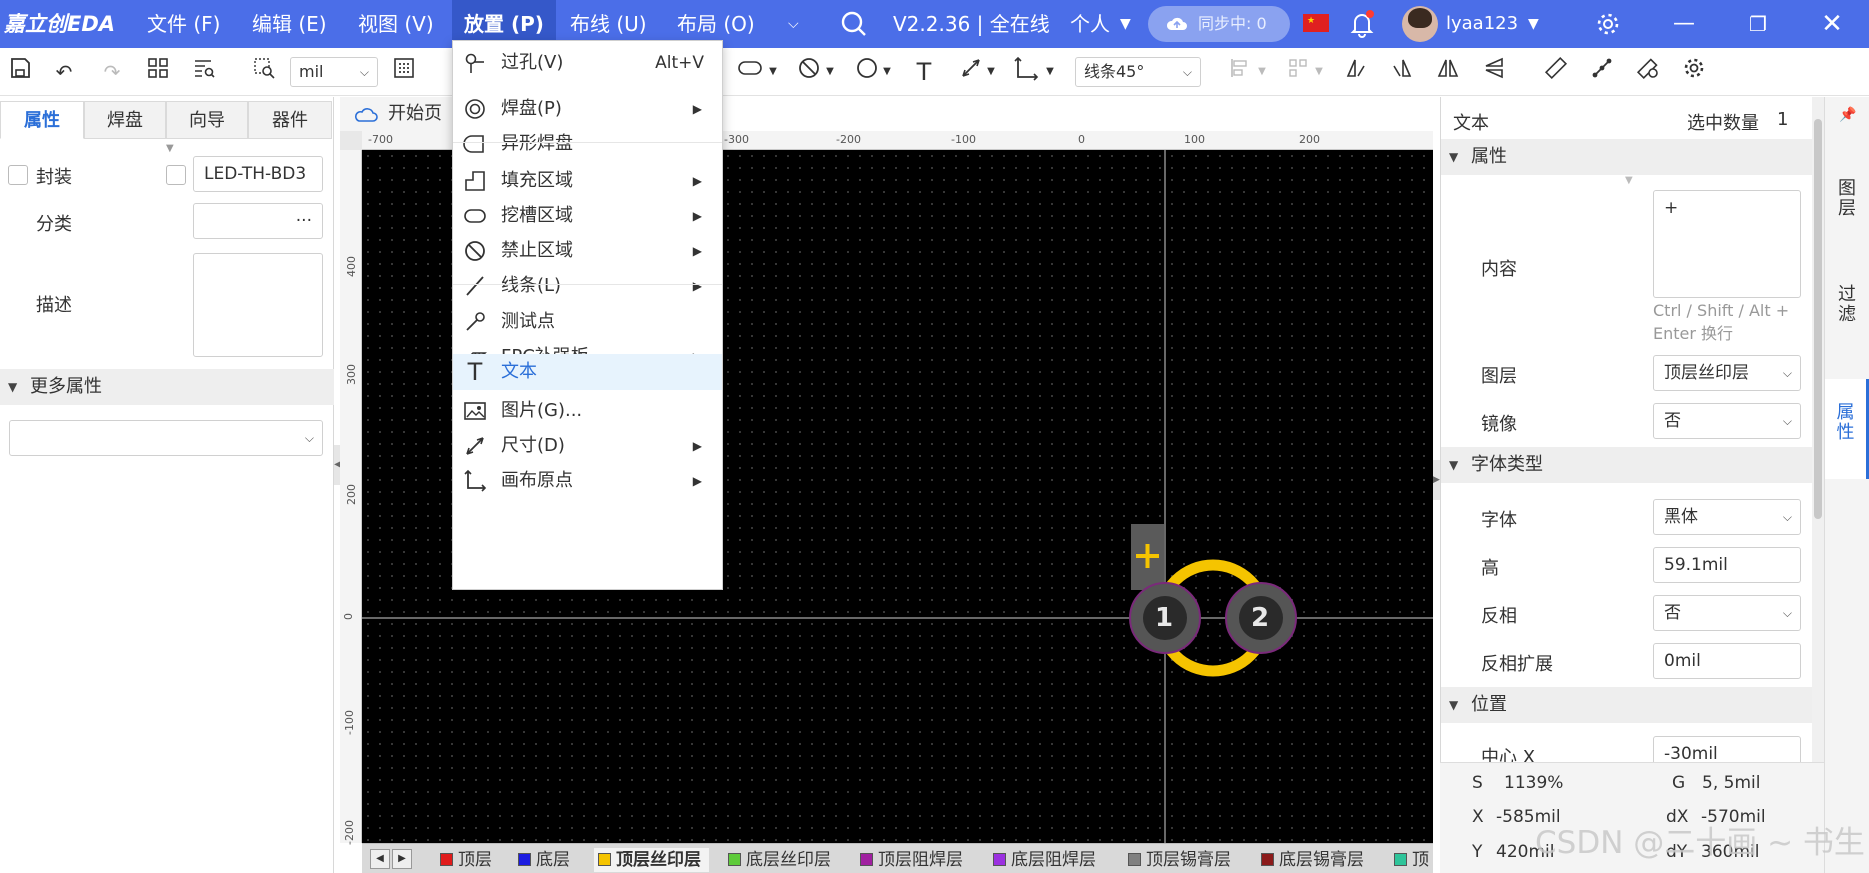  Describe the element at coordinates (1533, 24) in the screenshot. I see `user-chevron-down-icon: ▼` at that location.